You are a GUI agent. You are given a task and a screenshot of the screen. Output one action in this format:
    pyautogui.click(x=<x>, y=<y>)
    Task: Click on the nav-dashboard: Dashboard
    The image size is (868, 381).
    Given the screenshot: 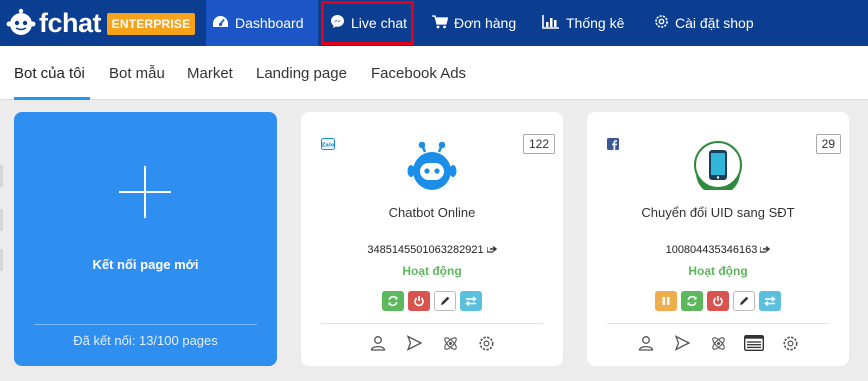 What is the action you would take?
    pyautogui.click(x=262, y=23)
    